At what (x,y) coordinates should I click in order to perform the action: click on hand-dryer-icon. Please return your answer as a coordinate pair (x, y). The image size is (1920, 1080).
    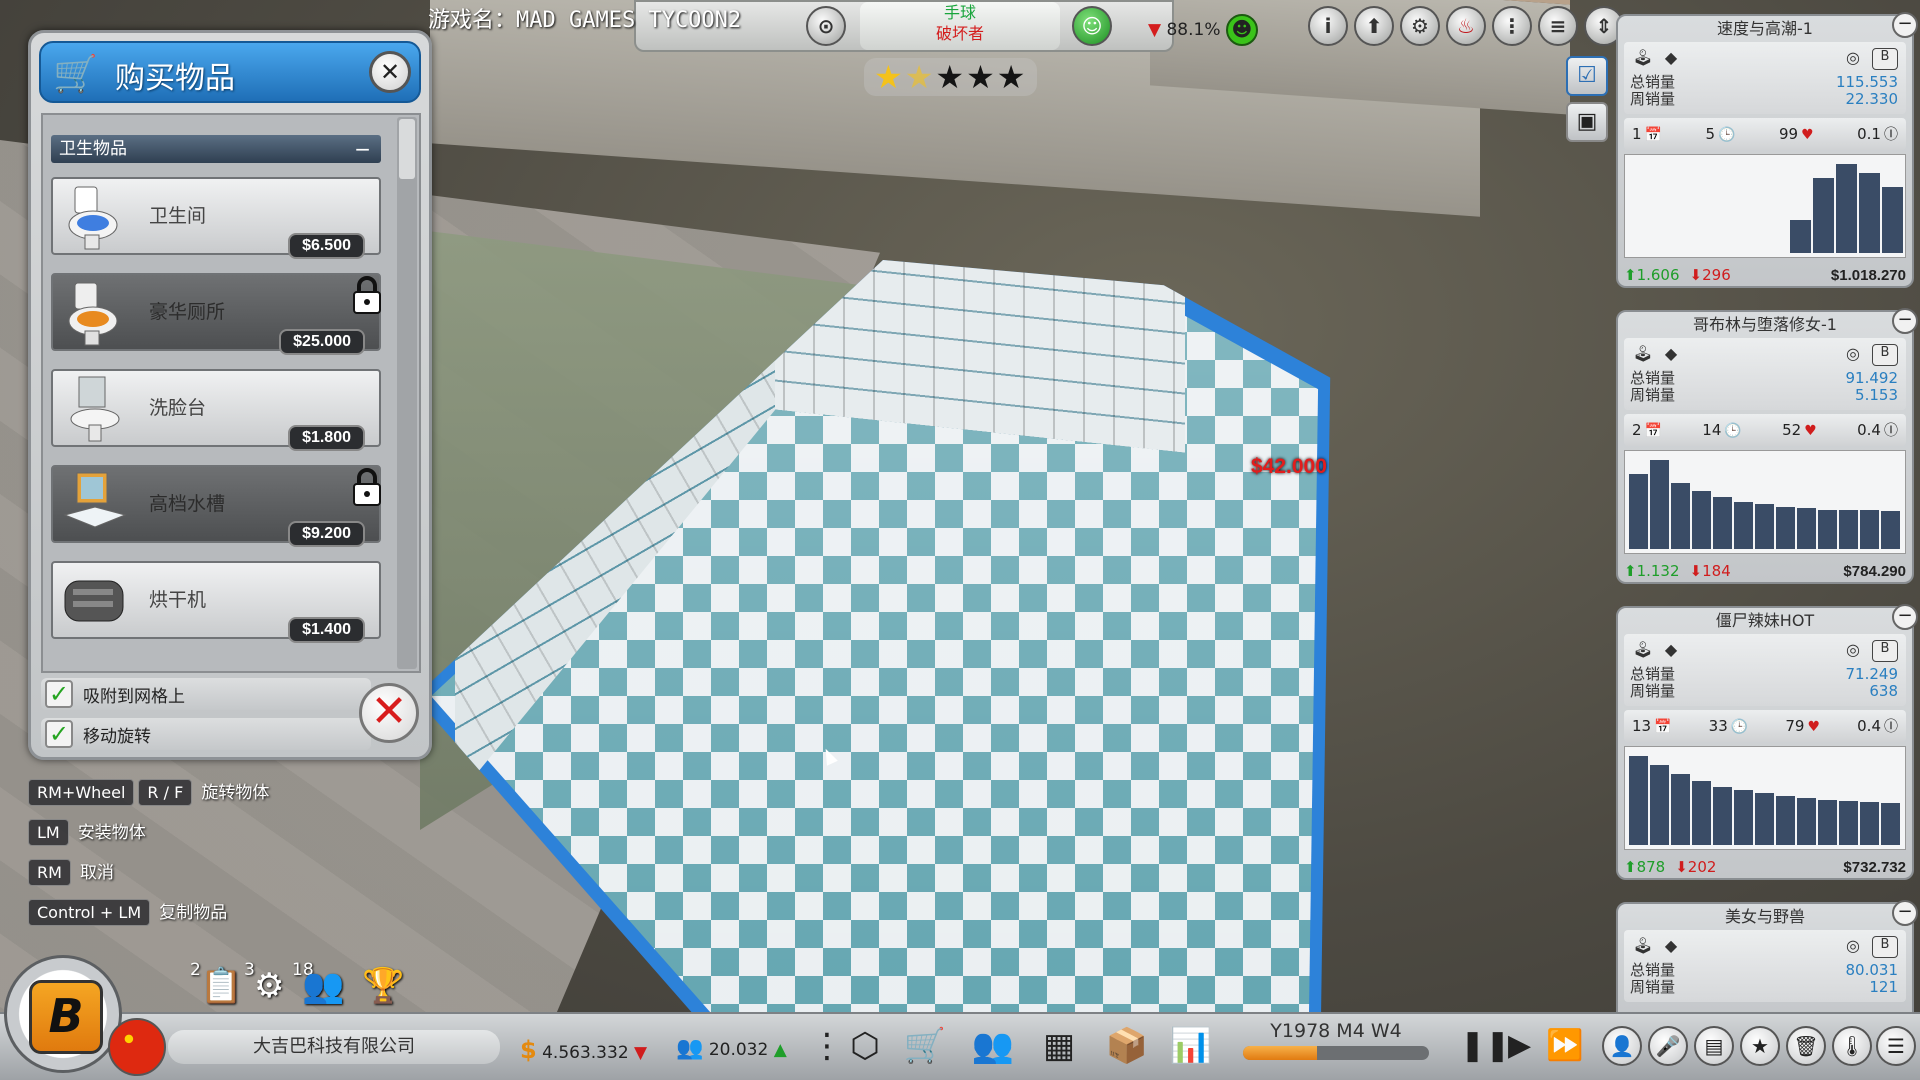
    Looking at the image, I should click on (94, 601).